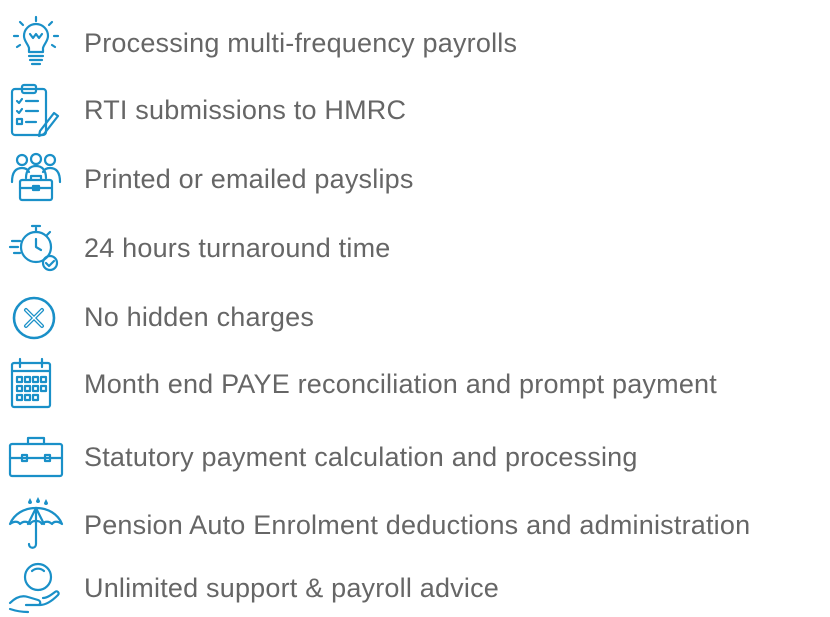 This screenshot has width=830, height=617. What do you see at coordinates (237, 248) in the screenshot?
I see `feature-label: 24 hours turnaround time` at bounding box center [237, 248].